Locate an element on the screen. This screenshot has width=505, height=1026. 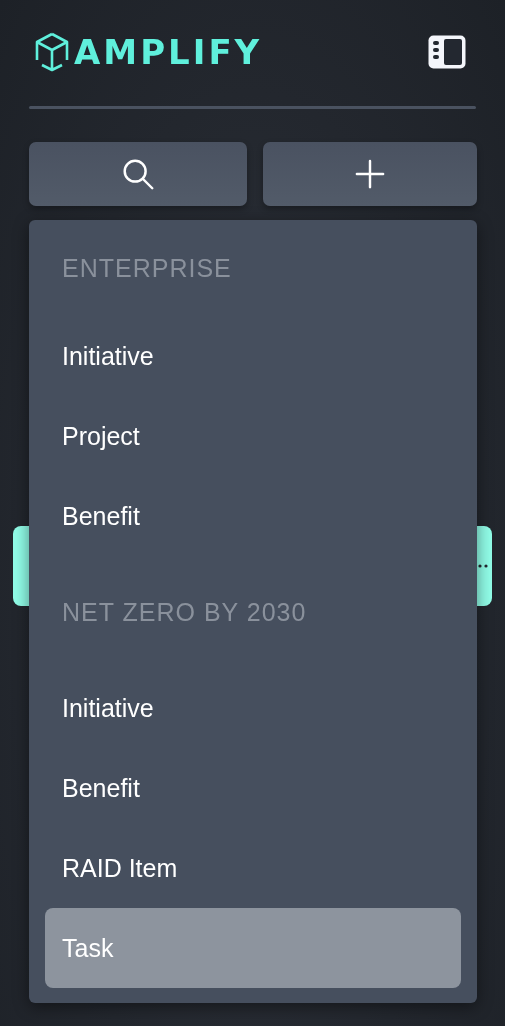
sidebar-toggle-icon is located at coordinates (447, 52).